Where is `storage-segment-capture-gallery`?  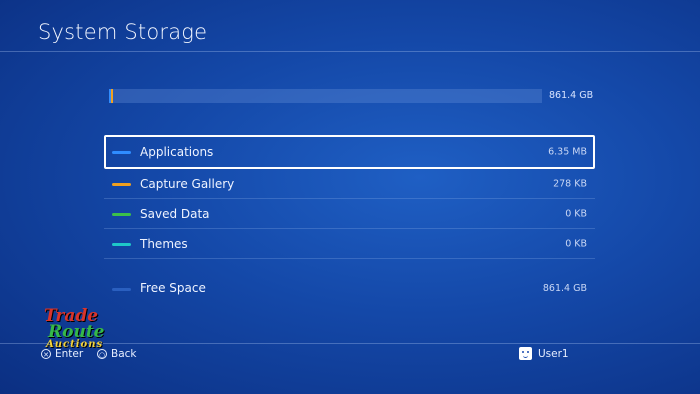
storage-segment-capture-gallery is located at coordinates (112, 96).